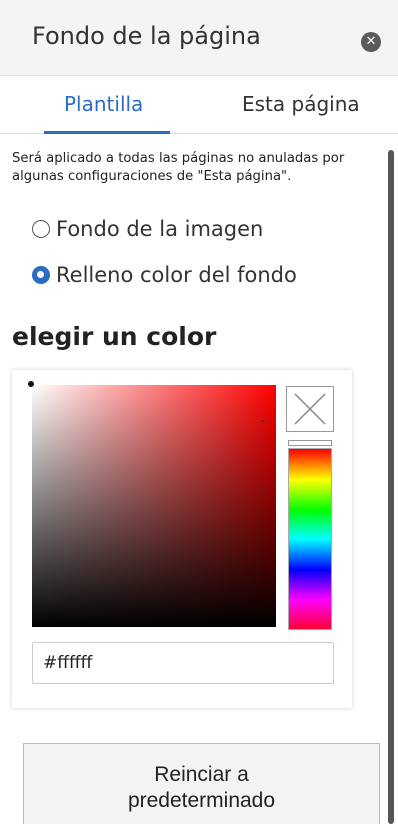 This screenshot has width=398, height=824. What do you see at coordinates (31, 384) in the screenshot?
I see `color-handle` at bounding box center [31, 384].